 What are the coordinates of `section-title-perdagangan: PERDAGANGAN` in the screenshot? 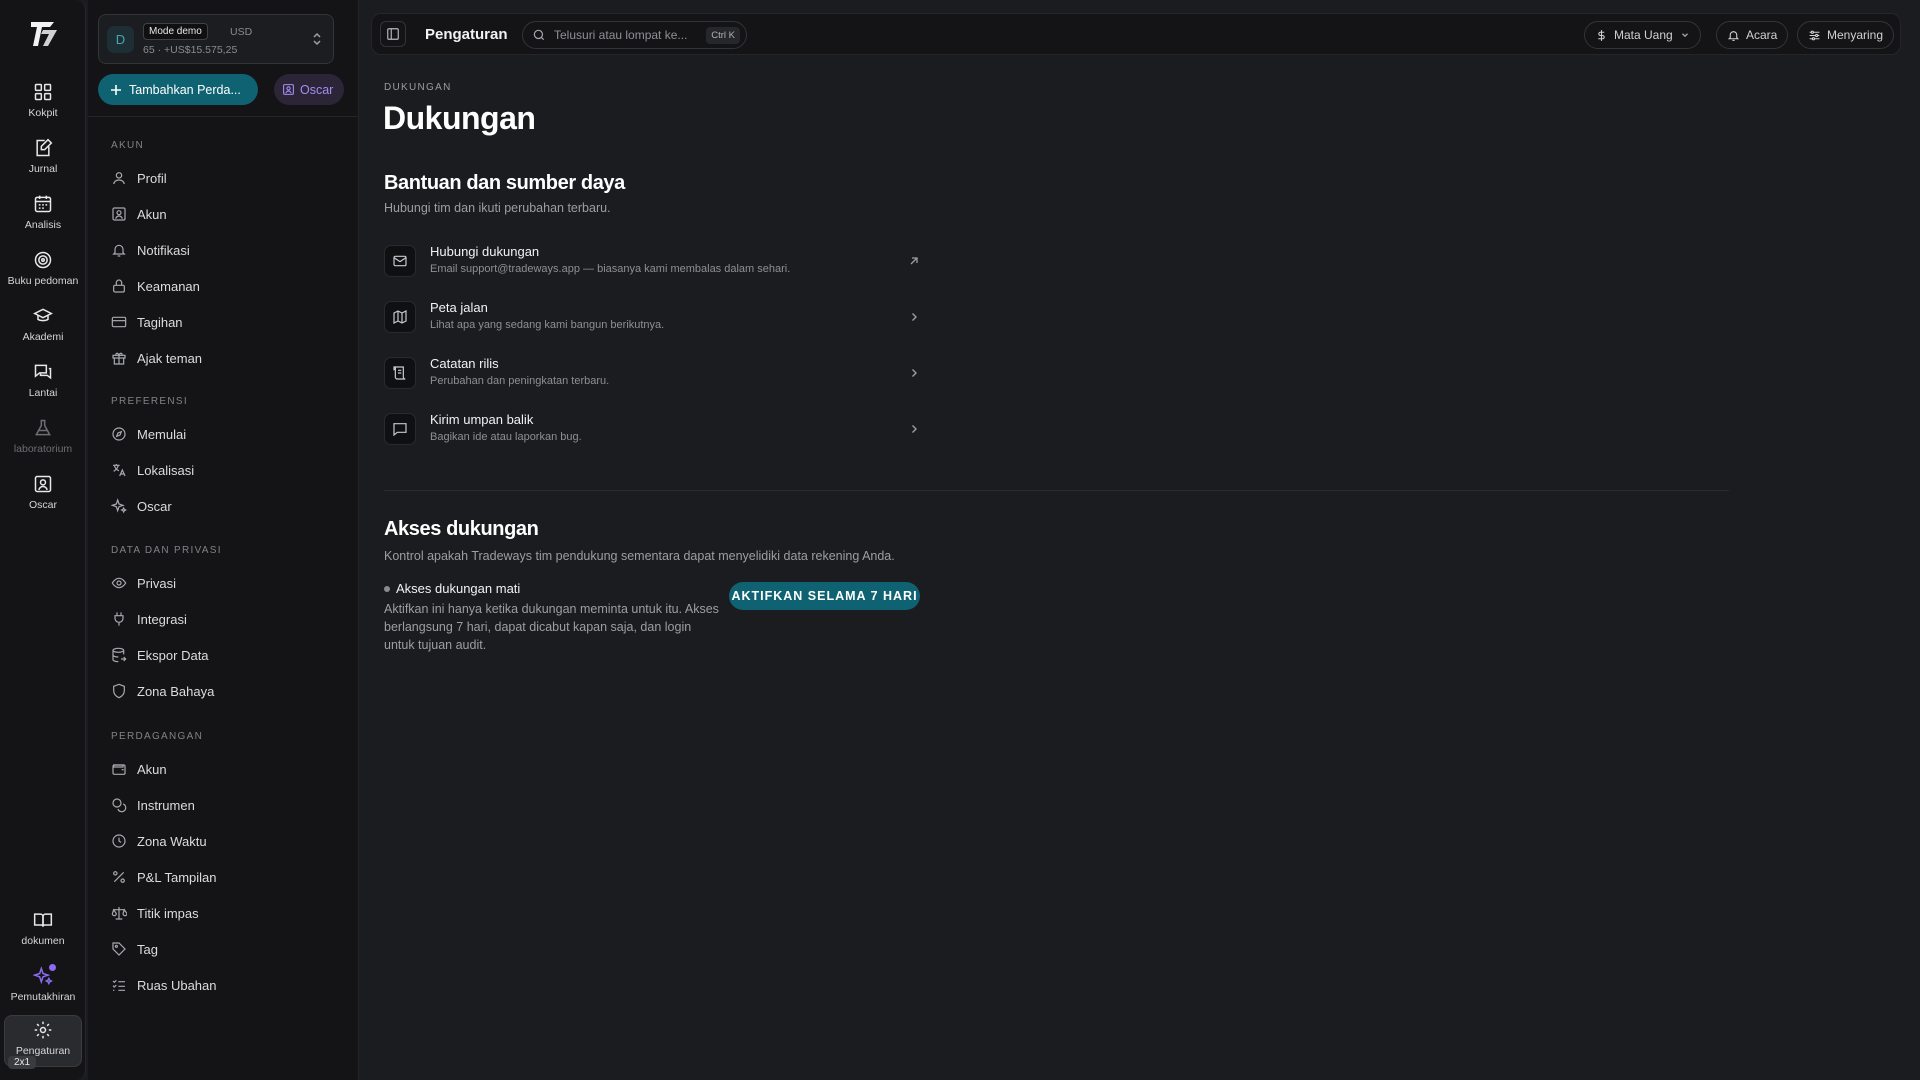 It's located at (157, 736).